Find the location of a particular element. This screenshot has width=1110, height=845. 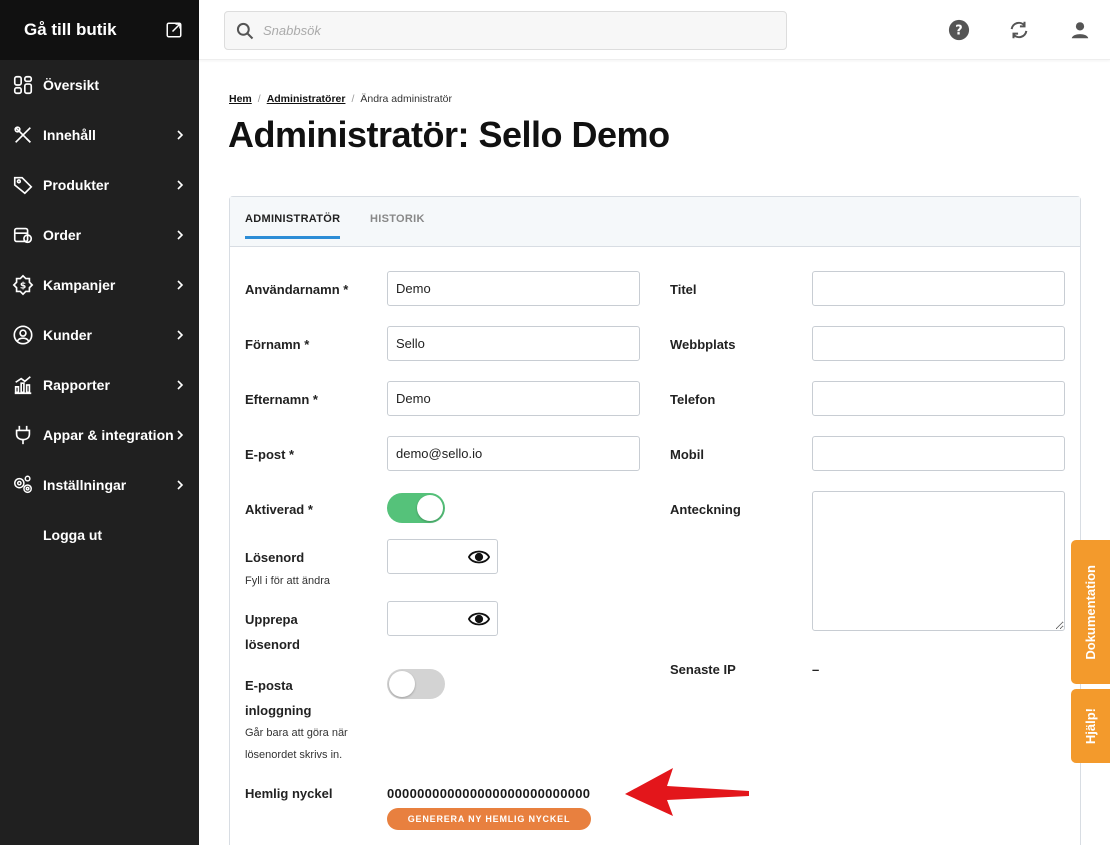

documentation-tab-label: Dokumentation is located at coordinates (1090, 612).